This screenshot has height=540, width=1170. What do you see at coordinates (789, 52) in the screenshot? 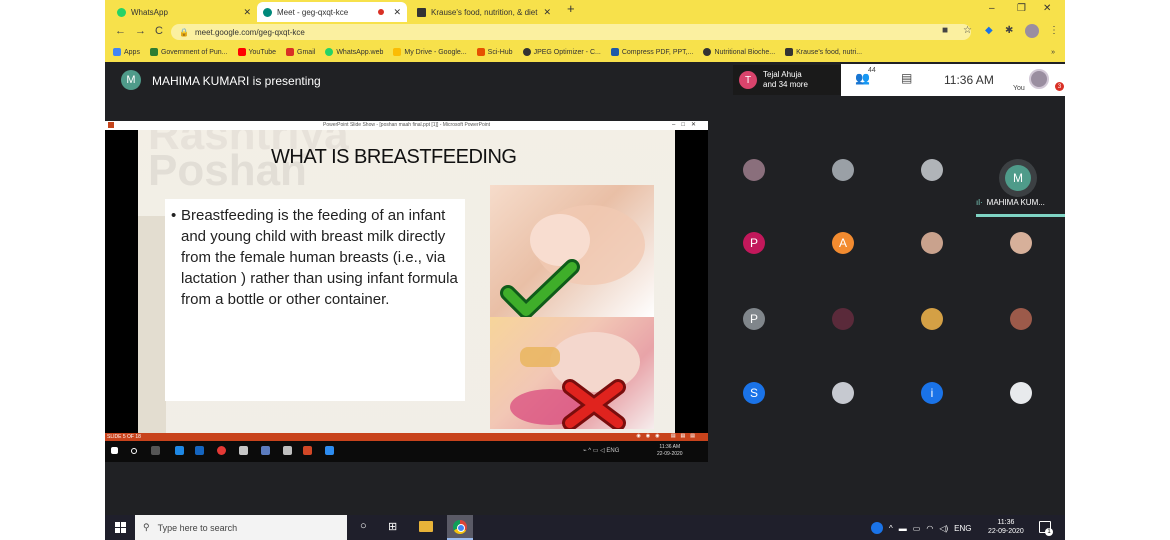
I see `book-icon` at bounding box center [789, 52].